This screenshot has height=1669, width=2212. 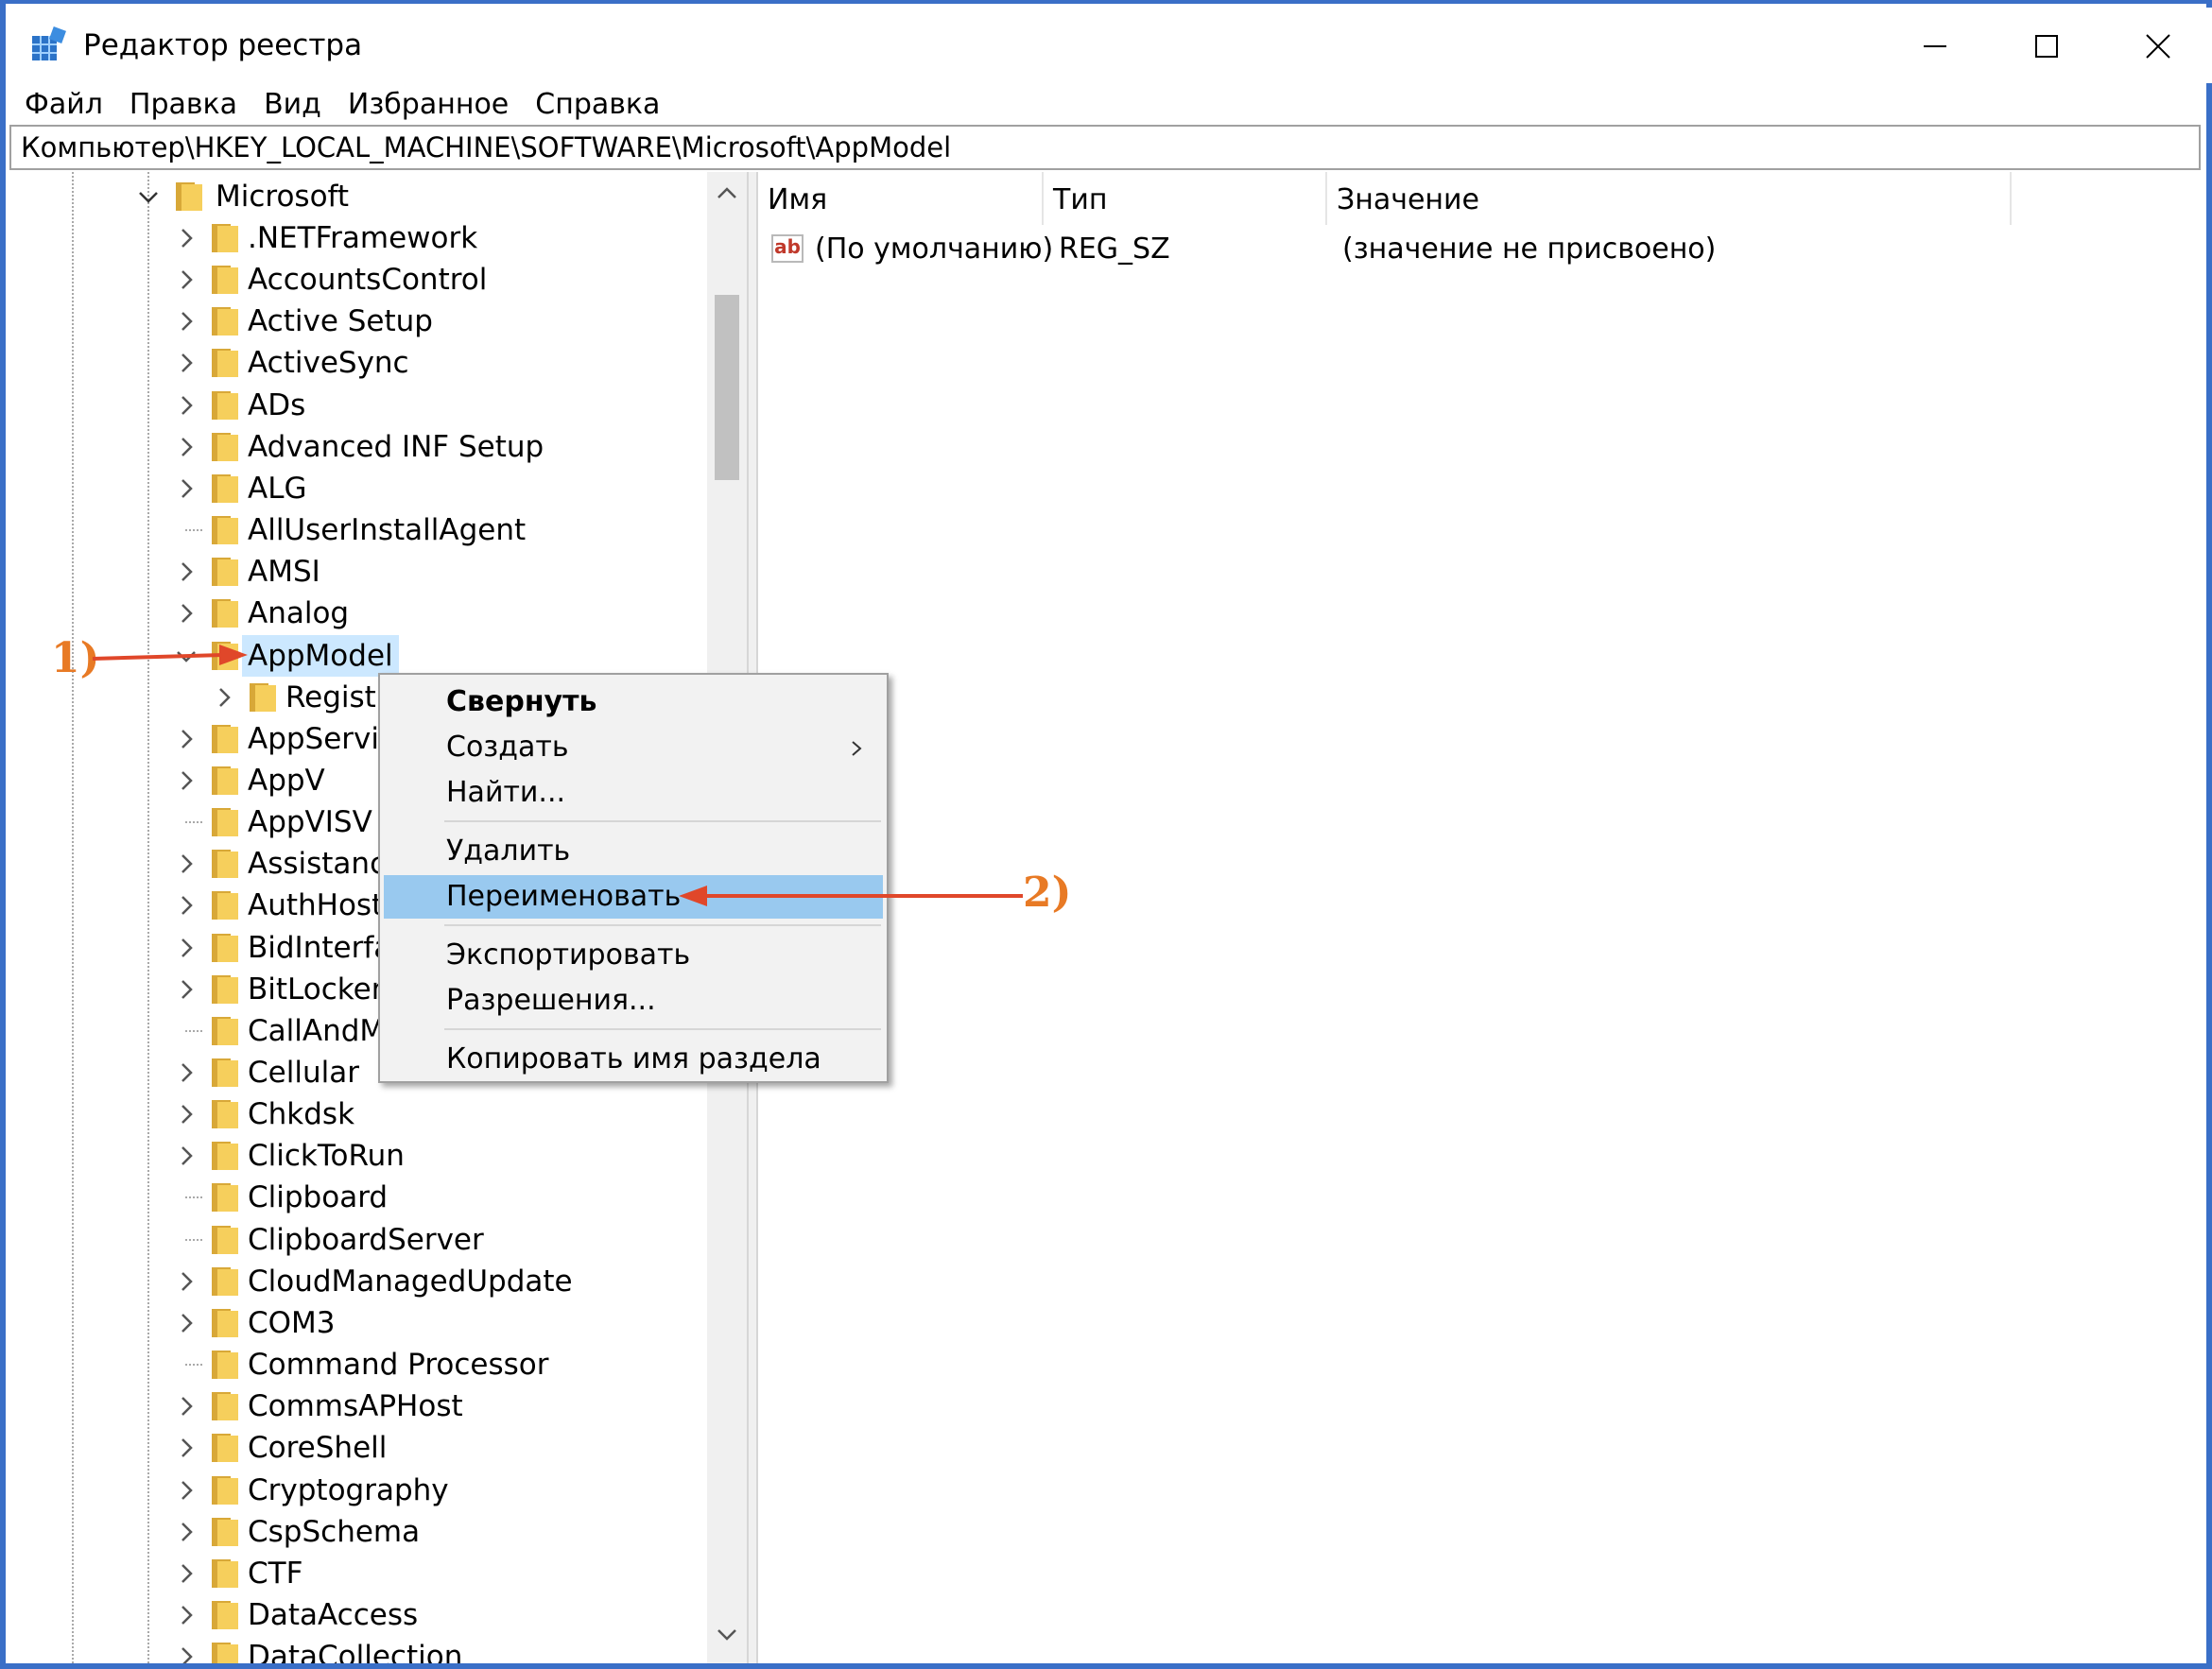 What do you see at coordinates (2158, 46) in the screenshot?
I see `close-button` at bounding box center [2158, 46].